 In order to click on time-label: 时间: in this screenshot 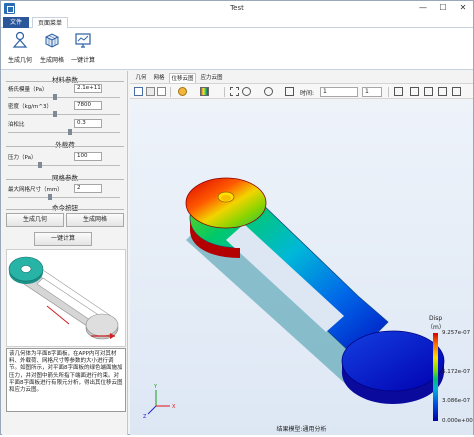, I will do `click(307, 93)`.